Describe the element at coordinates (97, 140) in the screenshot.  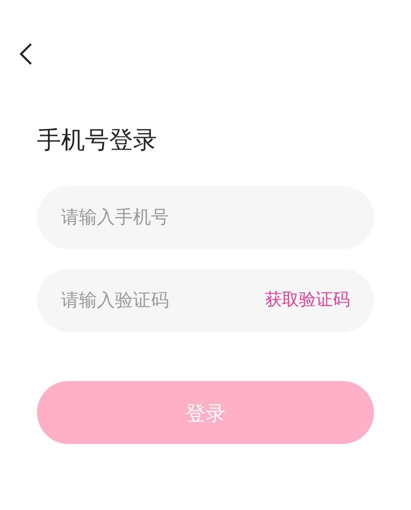
I see `page-title: 手机号登录` at that location.